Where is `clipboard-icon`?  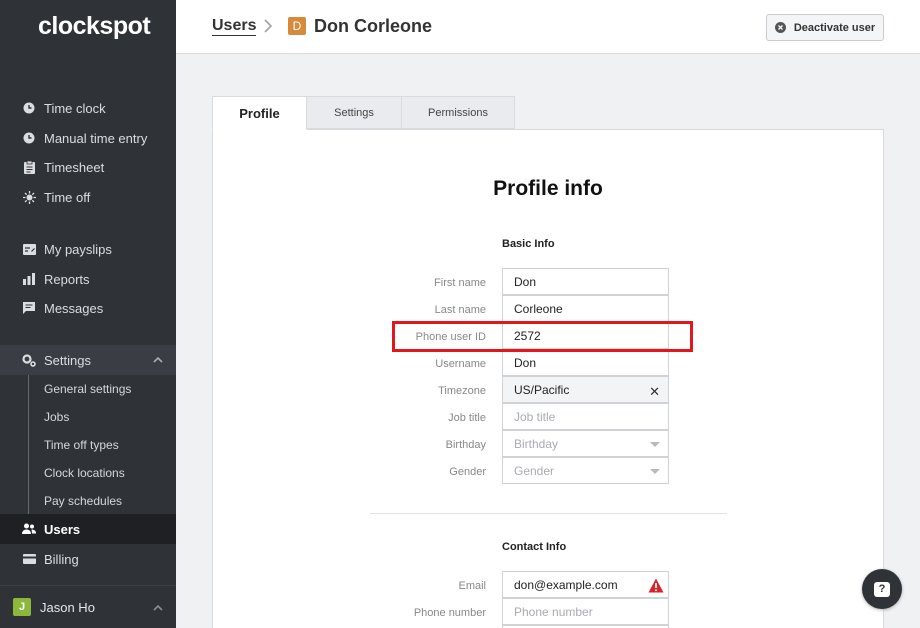
clipboard-icon is located at coordinates (29, 167).